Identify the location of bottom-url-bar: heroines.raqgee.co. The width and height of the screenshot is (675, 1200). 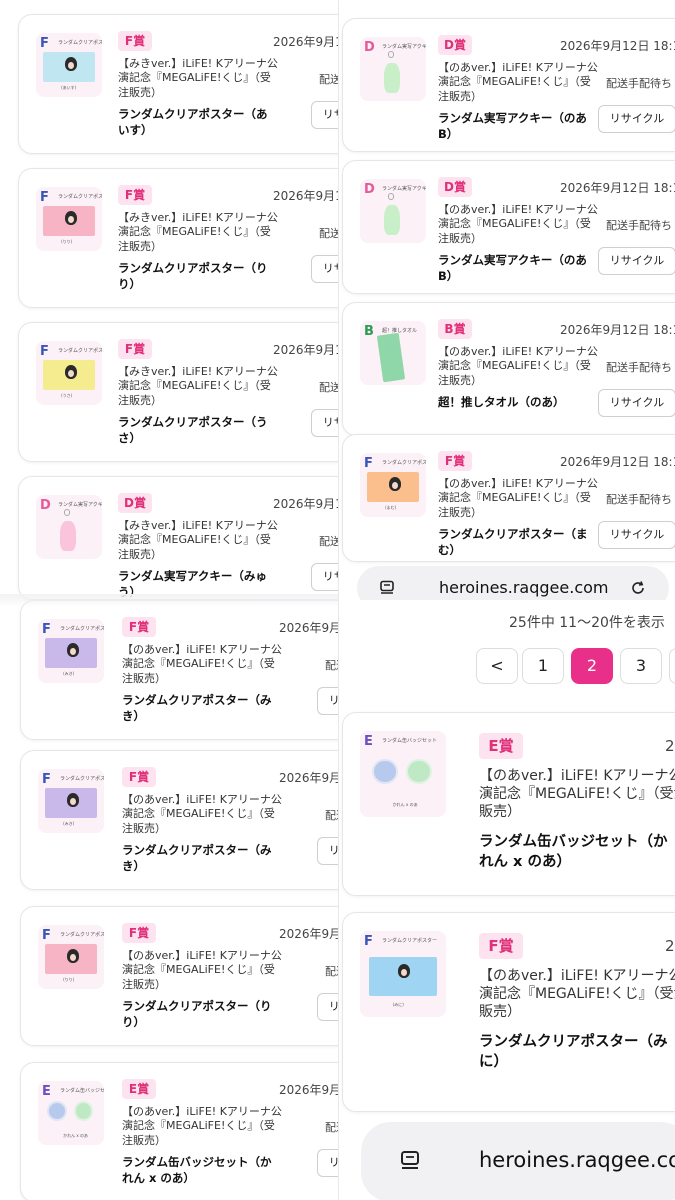
(518, 1161).